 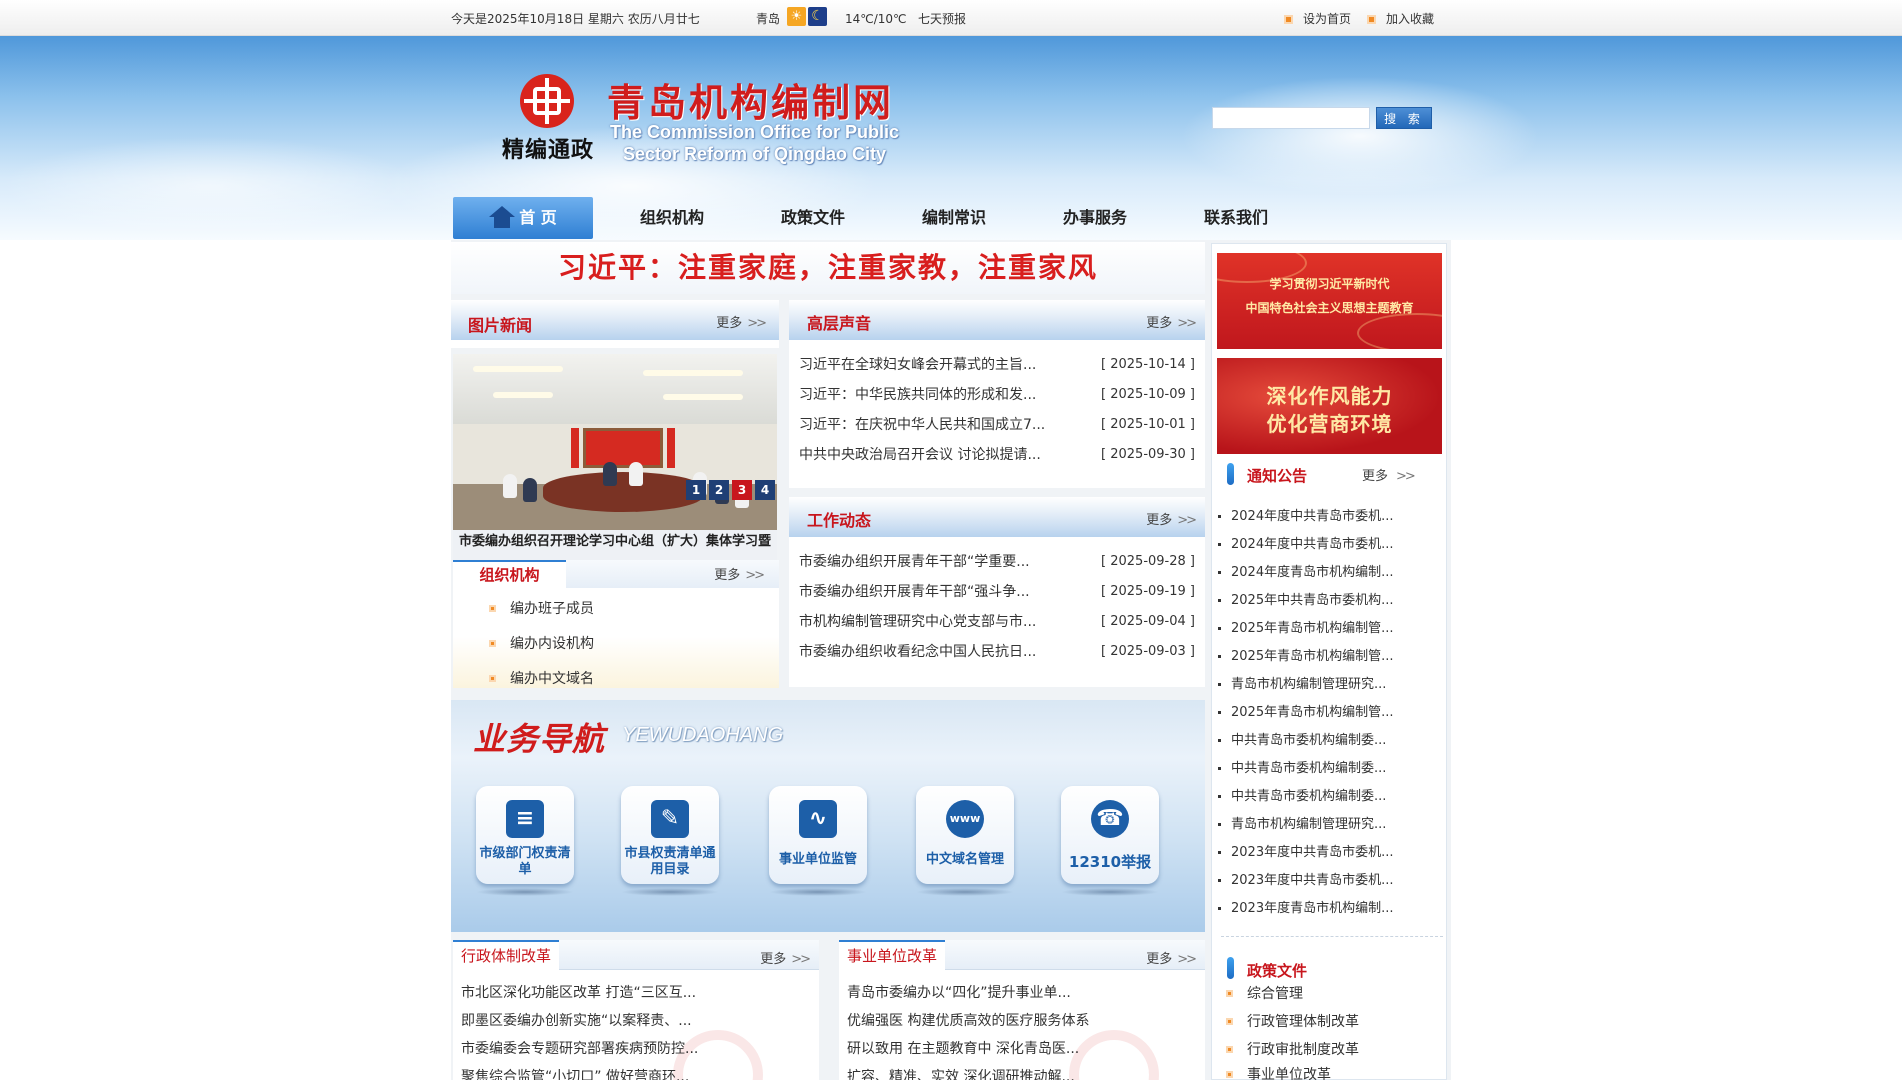 What do you see at coordinates (1230, 968) in the screenshot?
I see `section-marker-icon` at bounding box center [1230, 968].